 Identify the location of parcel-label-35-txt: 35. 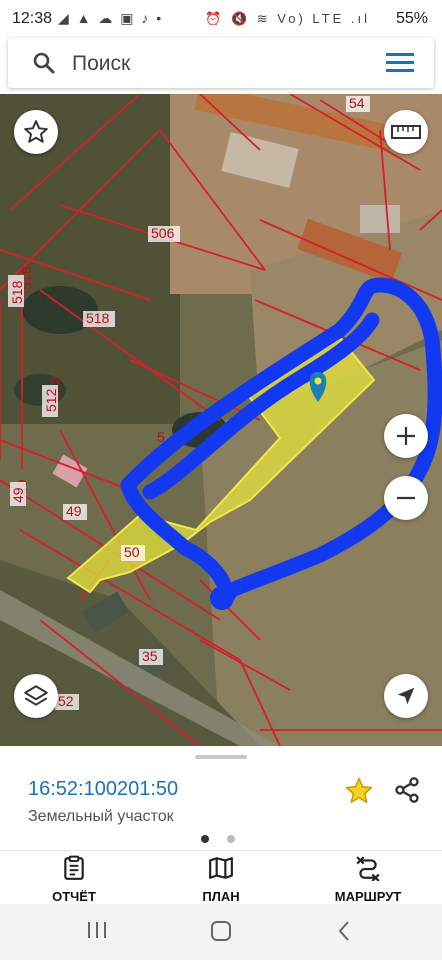
(150, 656).